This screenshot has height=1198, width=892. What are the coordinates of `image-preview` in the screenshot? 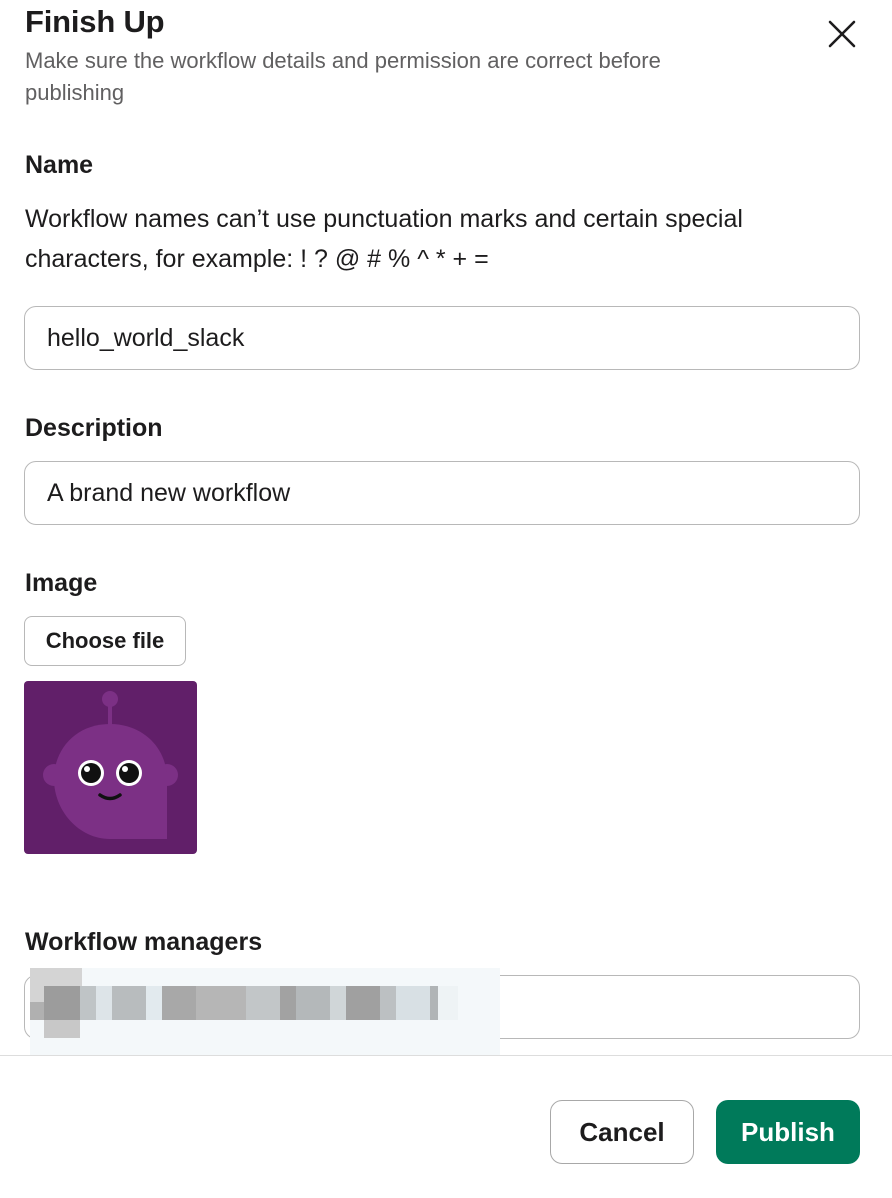 It's located at (110, 767).